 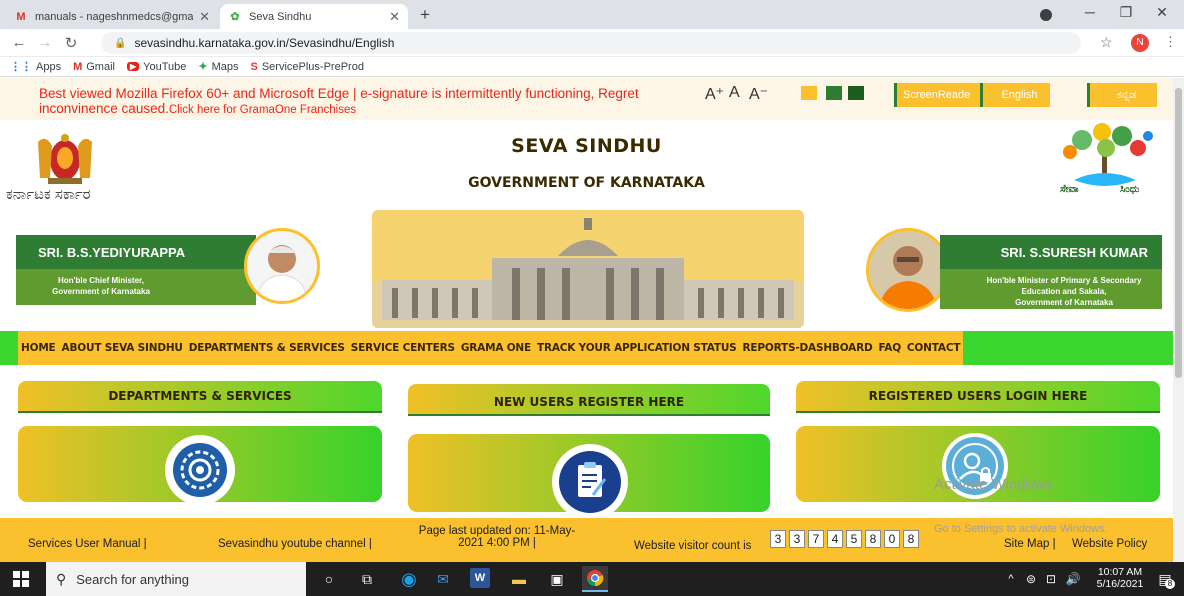 What do you see at coordinates (1120, 578) in the screenshot?
I see `taskbar-clock: 10:07 AM 5/16/2021` at bounding box center [1120, 578].